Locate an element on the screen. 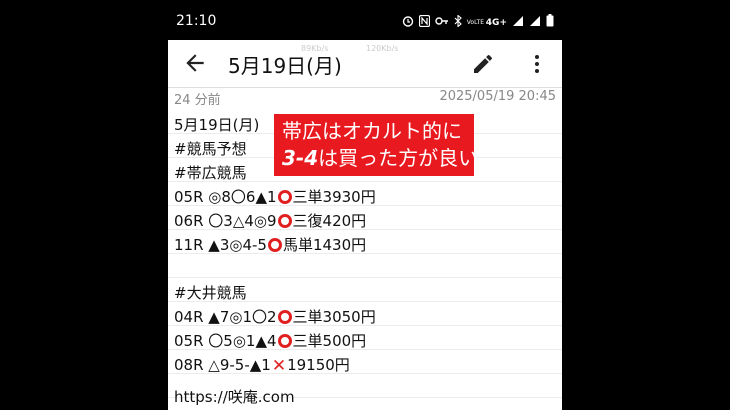 The image size is (730, 410). status-bar: 21:10 VoLTE 4G+ is located at coordinates (365, 20).